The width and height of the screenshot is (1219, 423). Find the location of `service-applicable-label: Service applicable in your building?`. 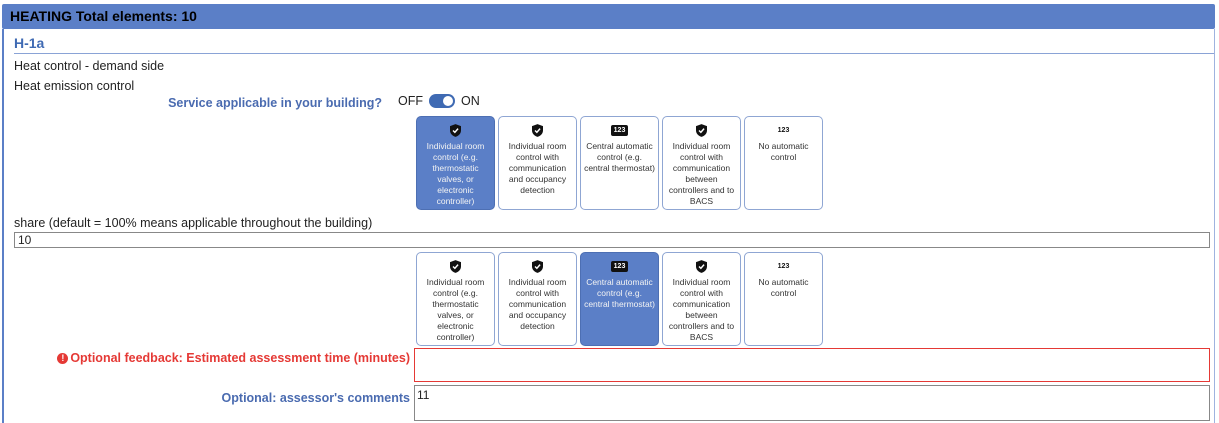

service-applicable-label: Service applicable in your building? is located at coordinates (275, 103).